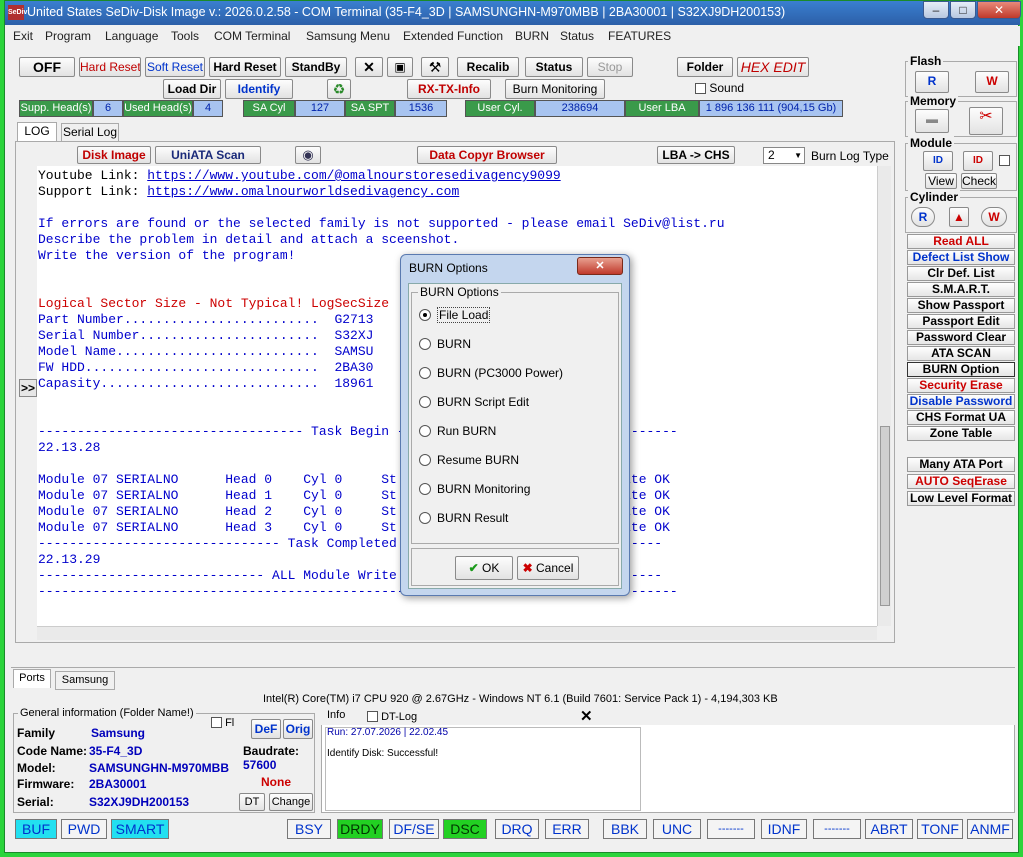 Image resolution: width=1023 pixels, height=857 pixels. I want to click on radio-label: BURN Result, so click(473, 518).